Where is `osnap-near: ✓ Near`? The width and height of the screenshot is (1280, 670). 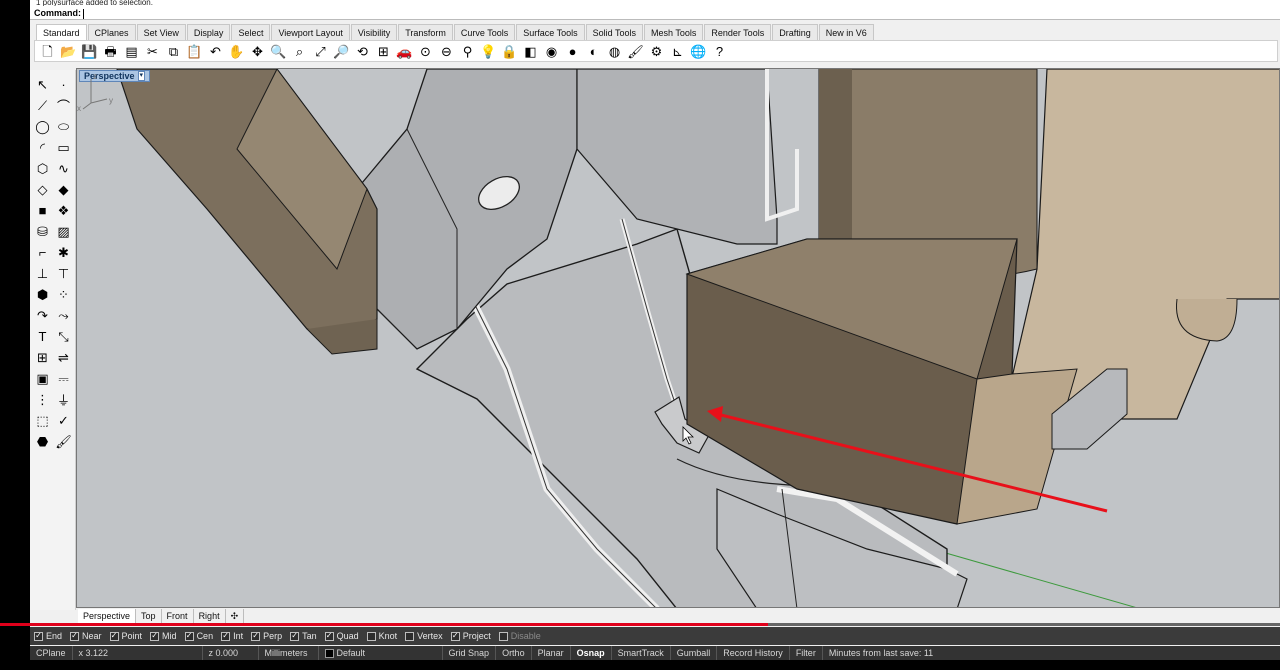 osnap-near: ✓ Near is located at coordinates (86, 636).